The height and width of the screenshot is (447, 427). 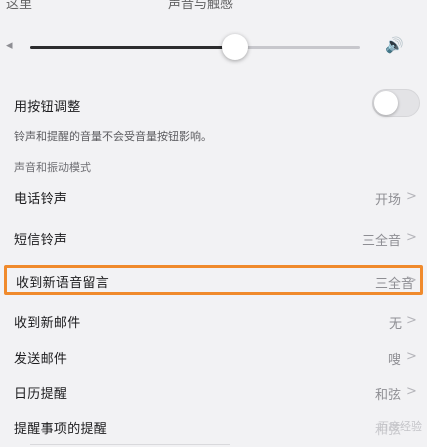 I want to click on top-partial-title: 声音与触感, so click(x=201, y=6).